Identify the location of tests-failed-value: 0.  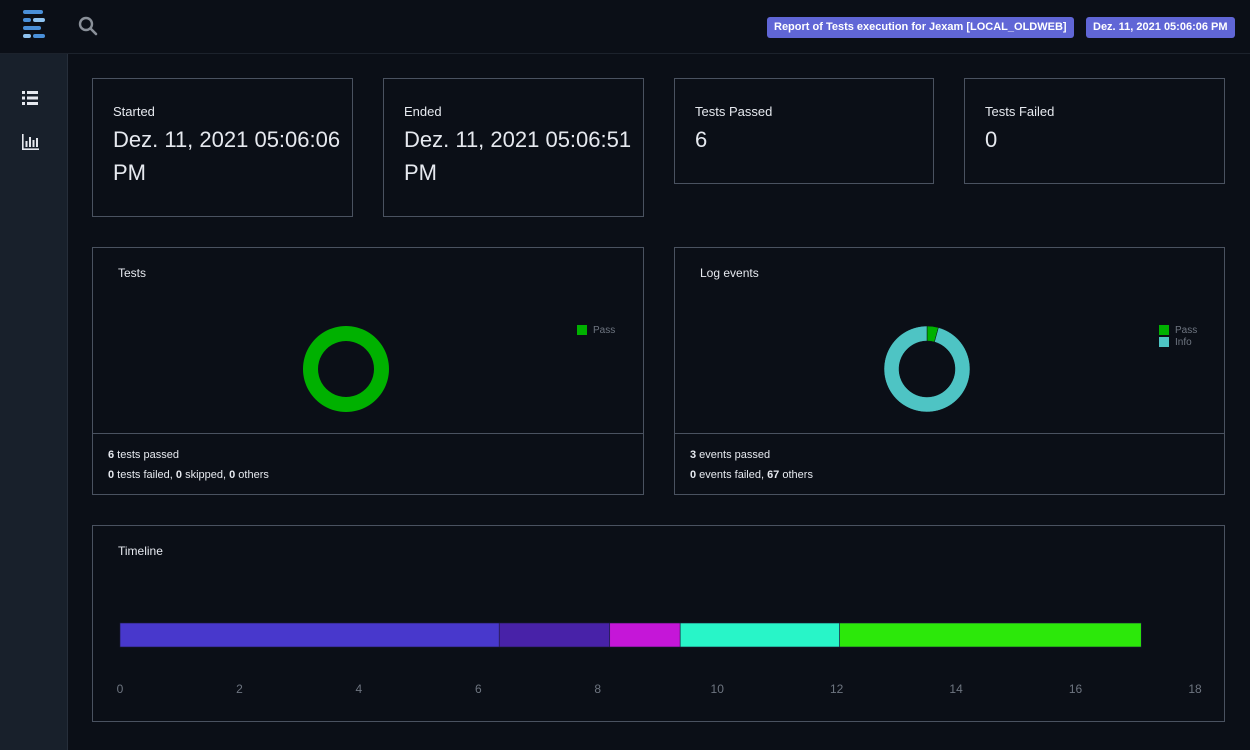
(991, 139).